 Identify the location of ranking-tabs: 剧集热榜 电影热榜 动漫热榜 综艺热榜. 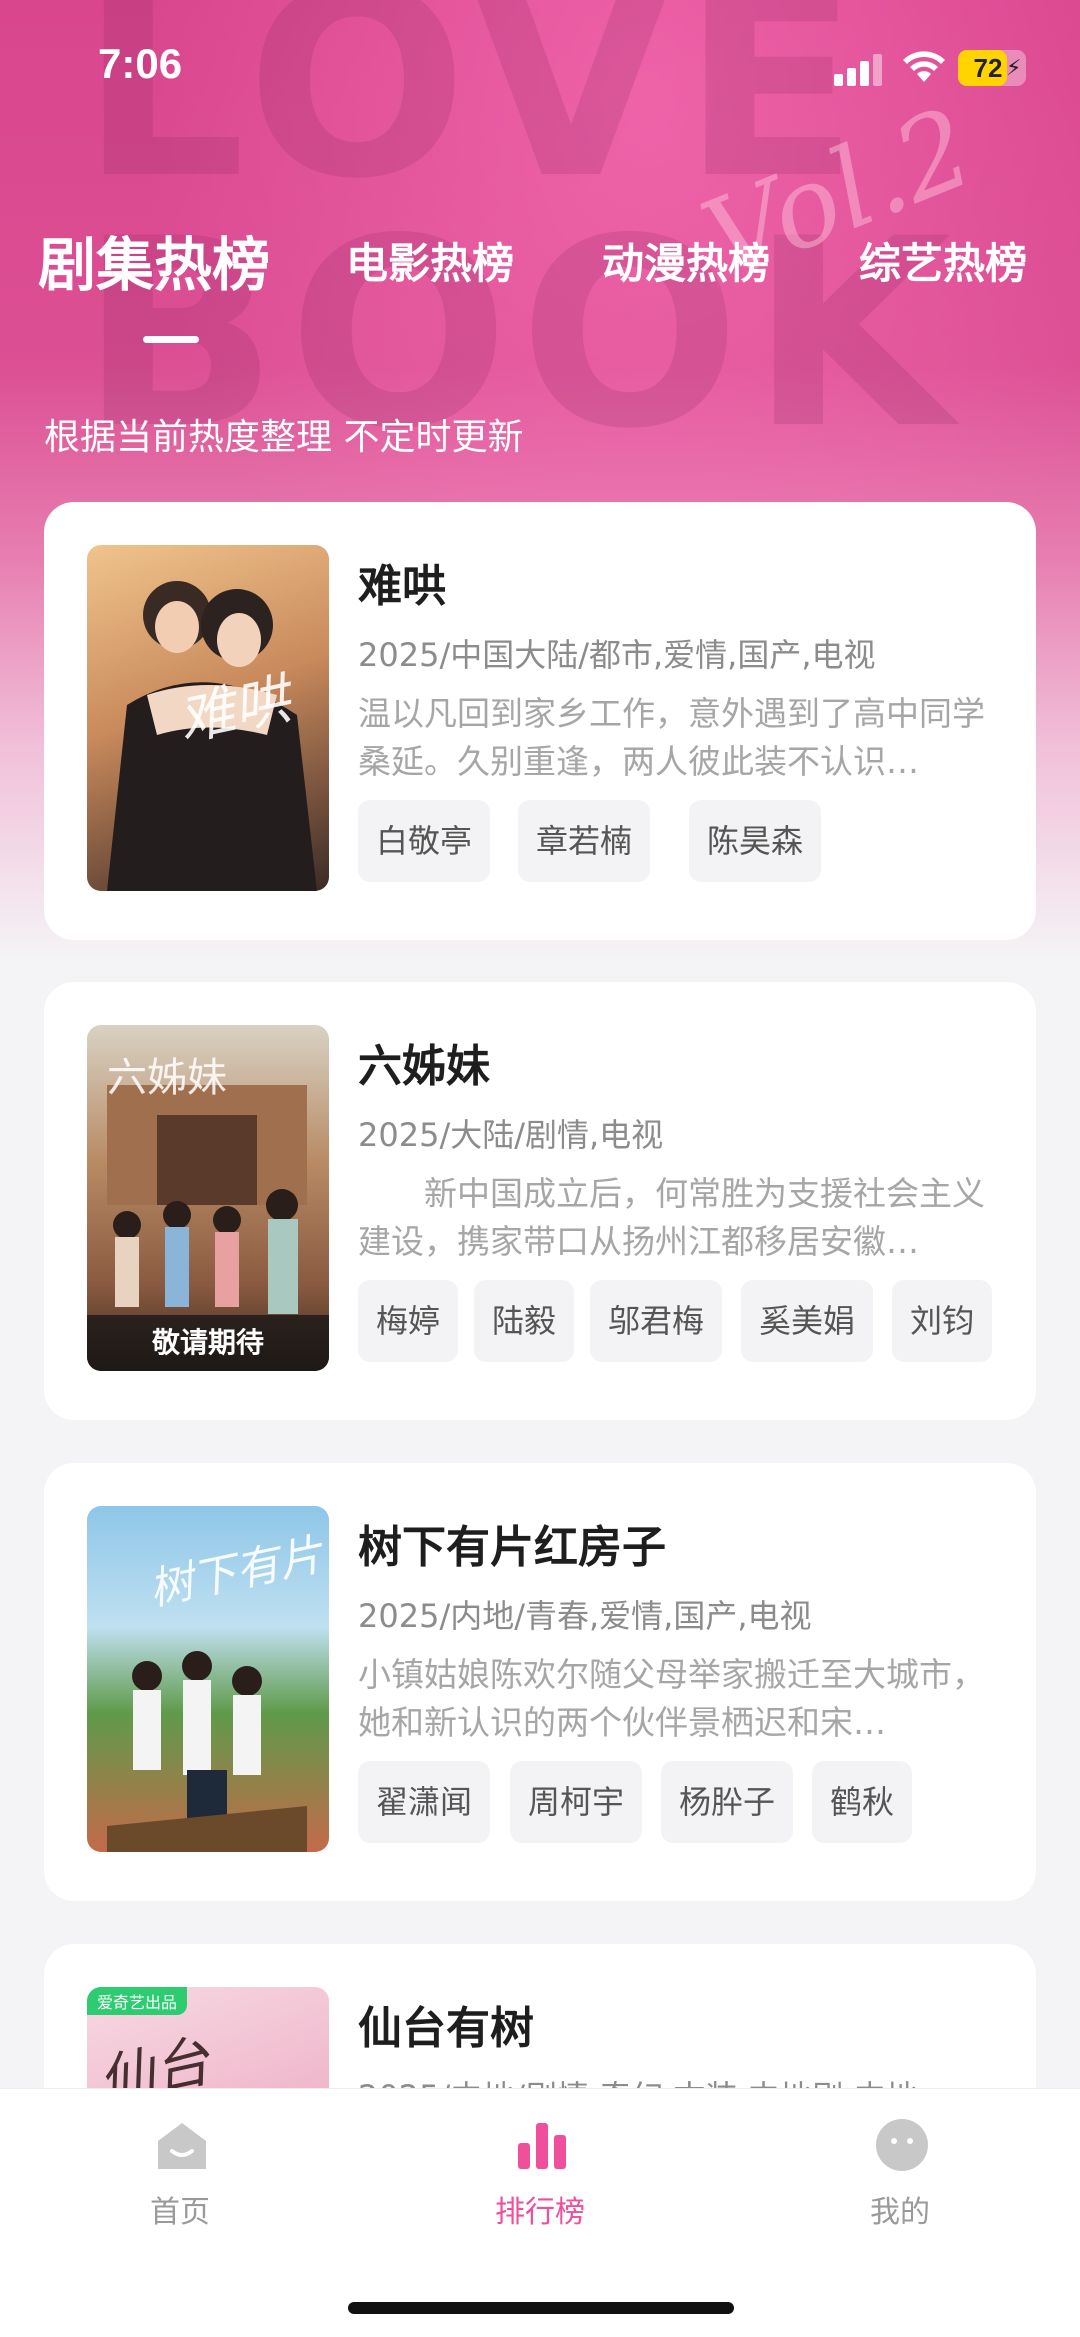
(540, 290).